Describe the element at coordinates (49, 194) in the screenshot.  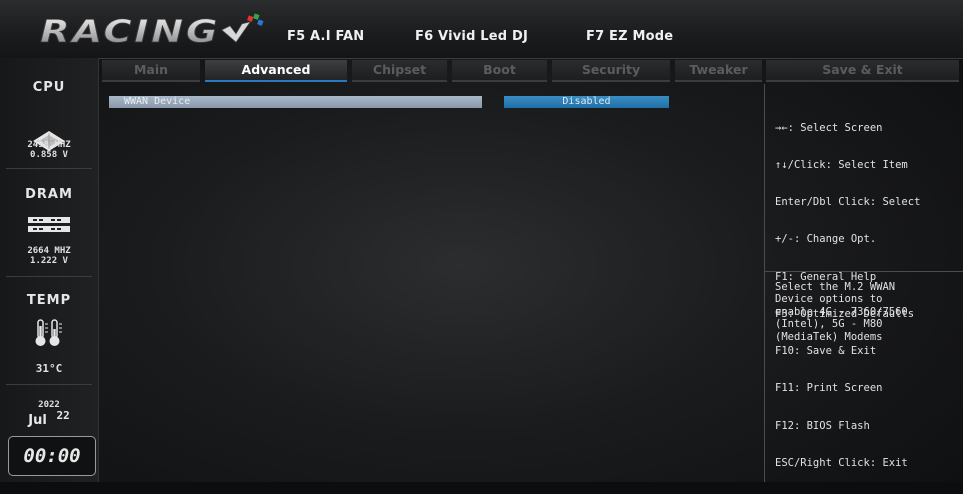
I see `dram-label: DRAM` at that location.